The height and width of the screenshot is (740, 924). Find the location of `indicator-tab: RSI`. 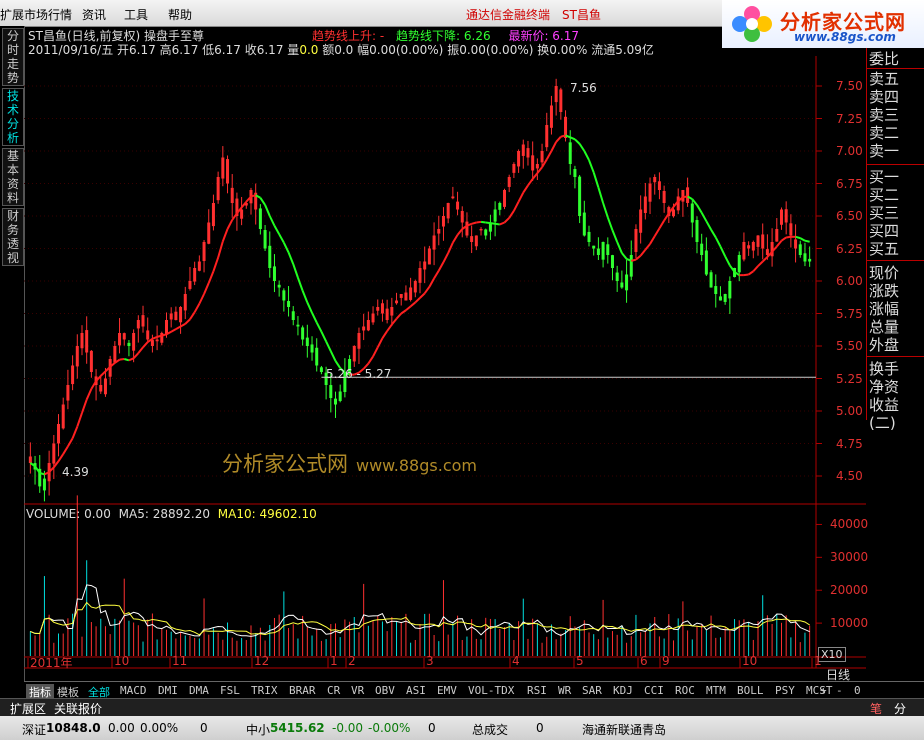

indicator-tab: RSI is located at coordinates (537, 690).